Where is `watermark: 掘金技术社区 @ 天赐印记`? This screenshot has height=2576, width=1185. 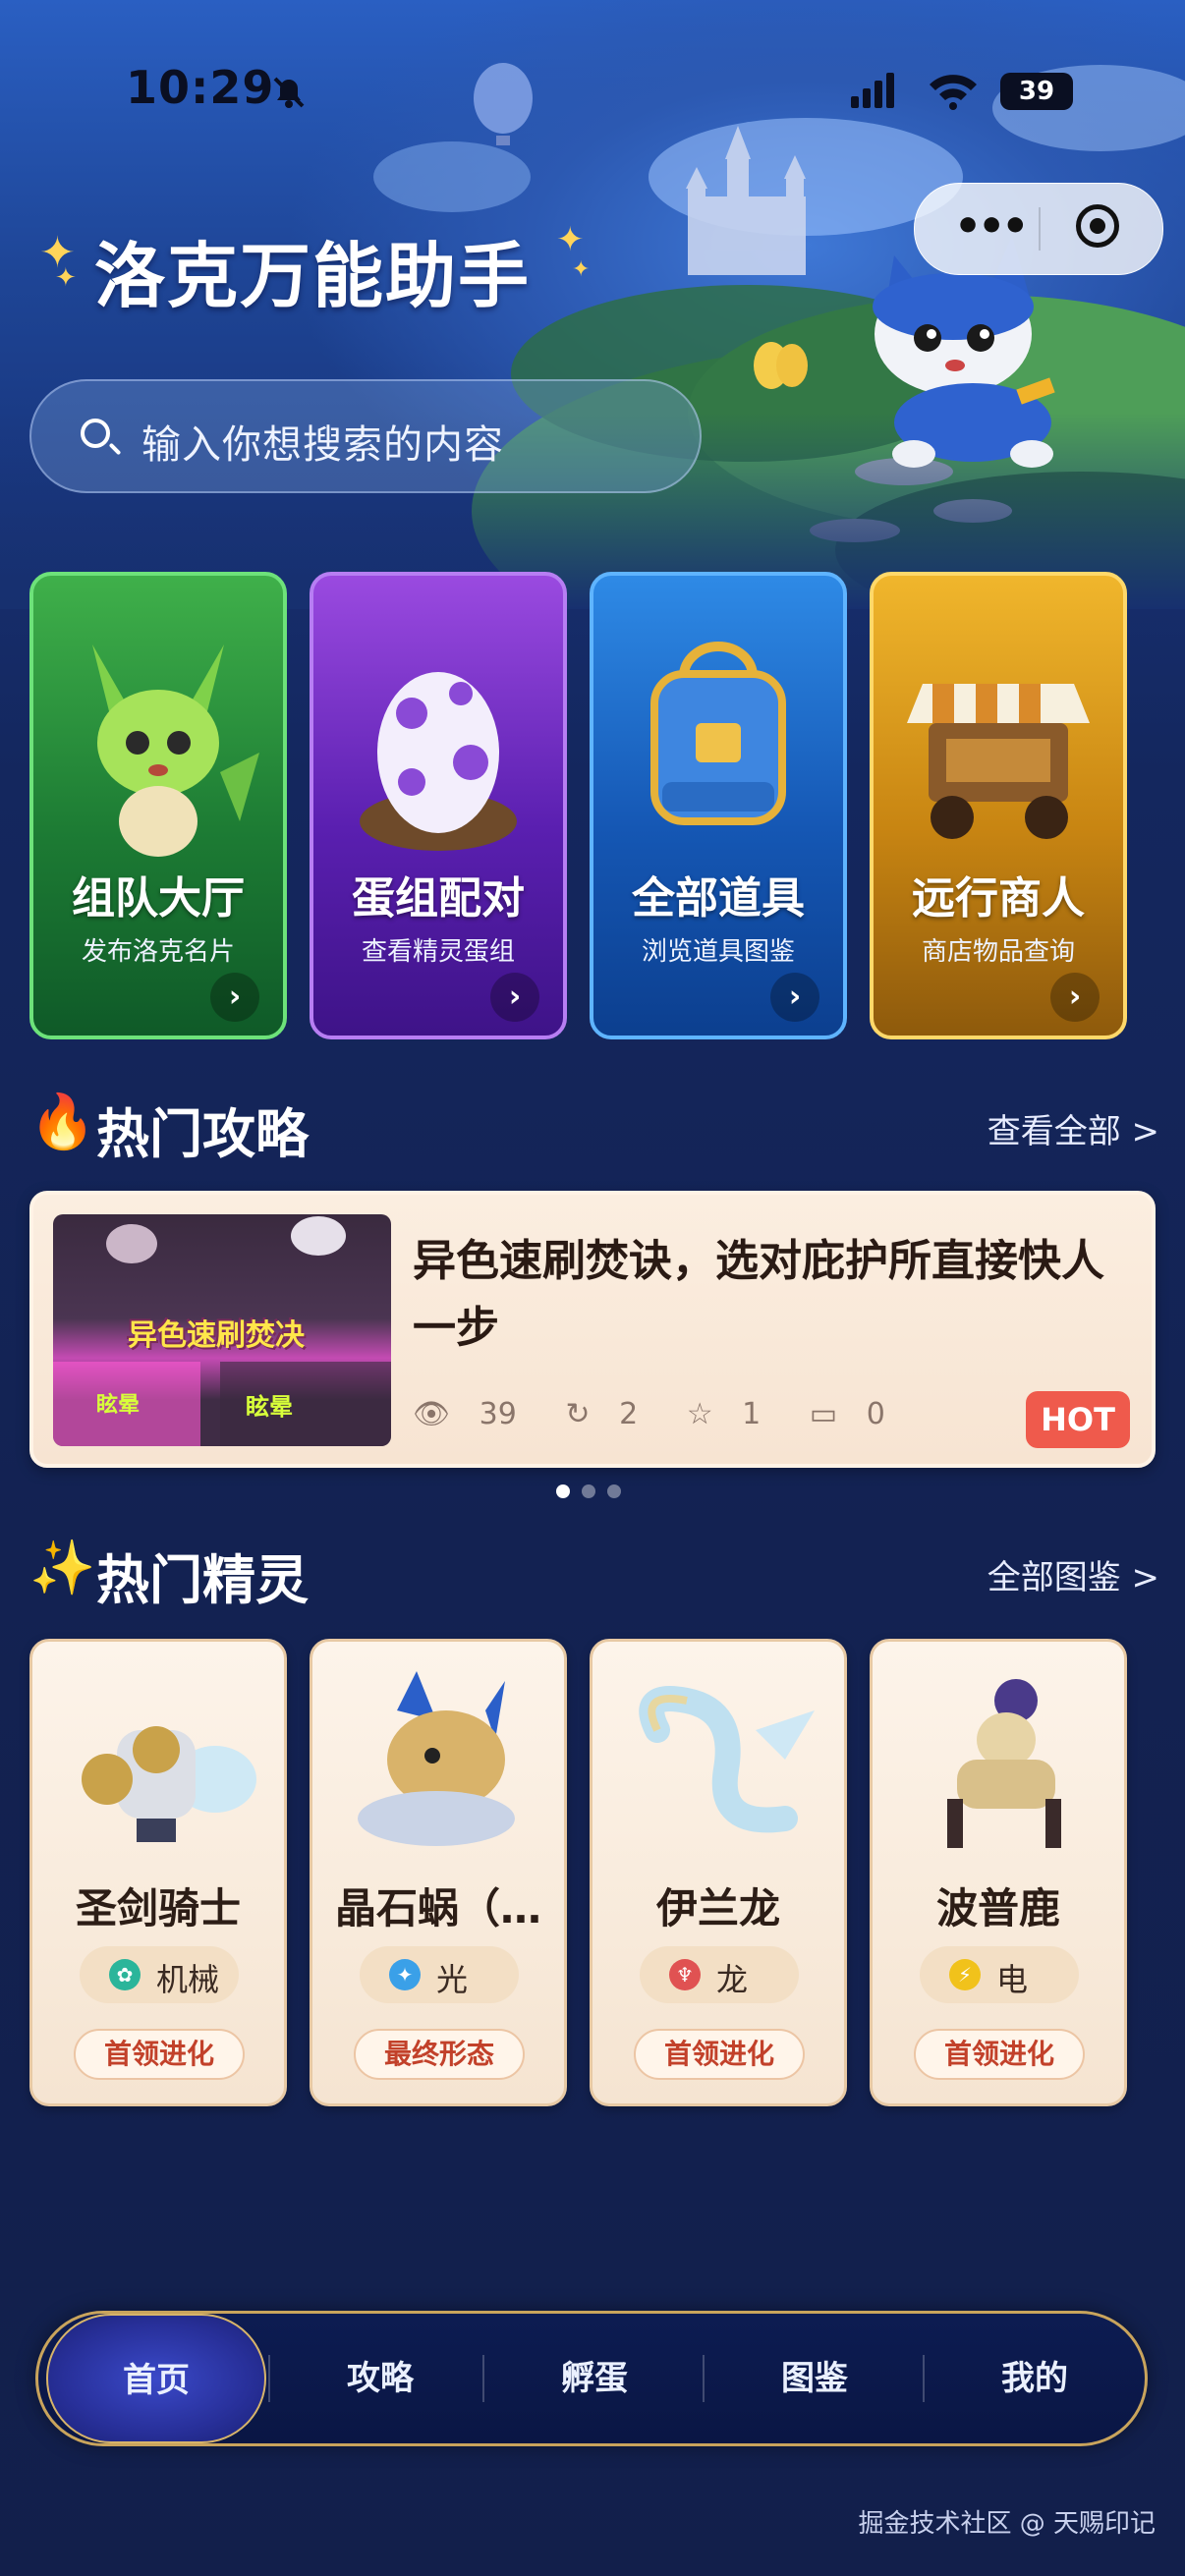 watermark: 掘金技术社区 @ 天赐印记 is located at coordinates (1007, 2524).